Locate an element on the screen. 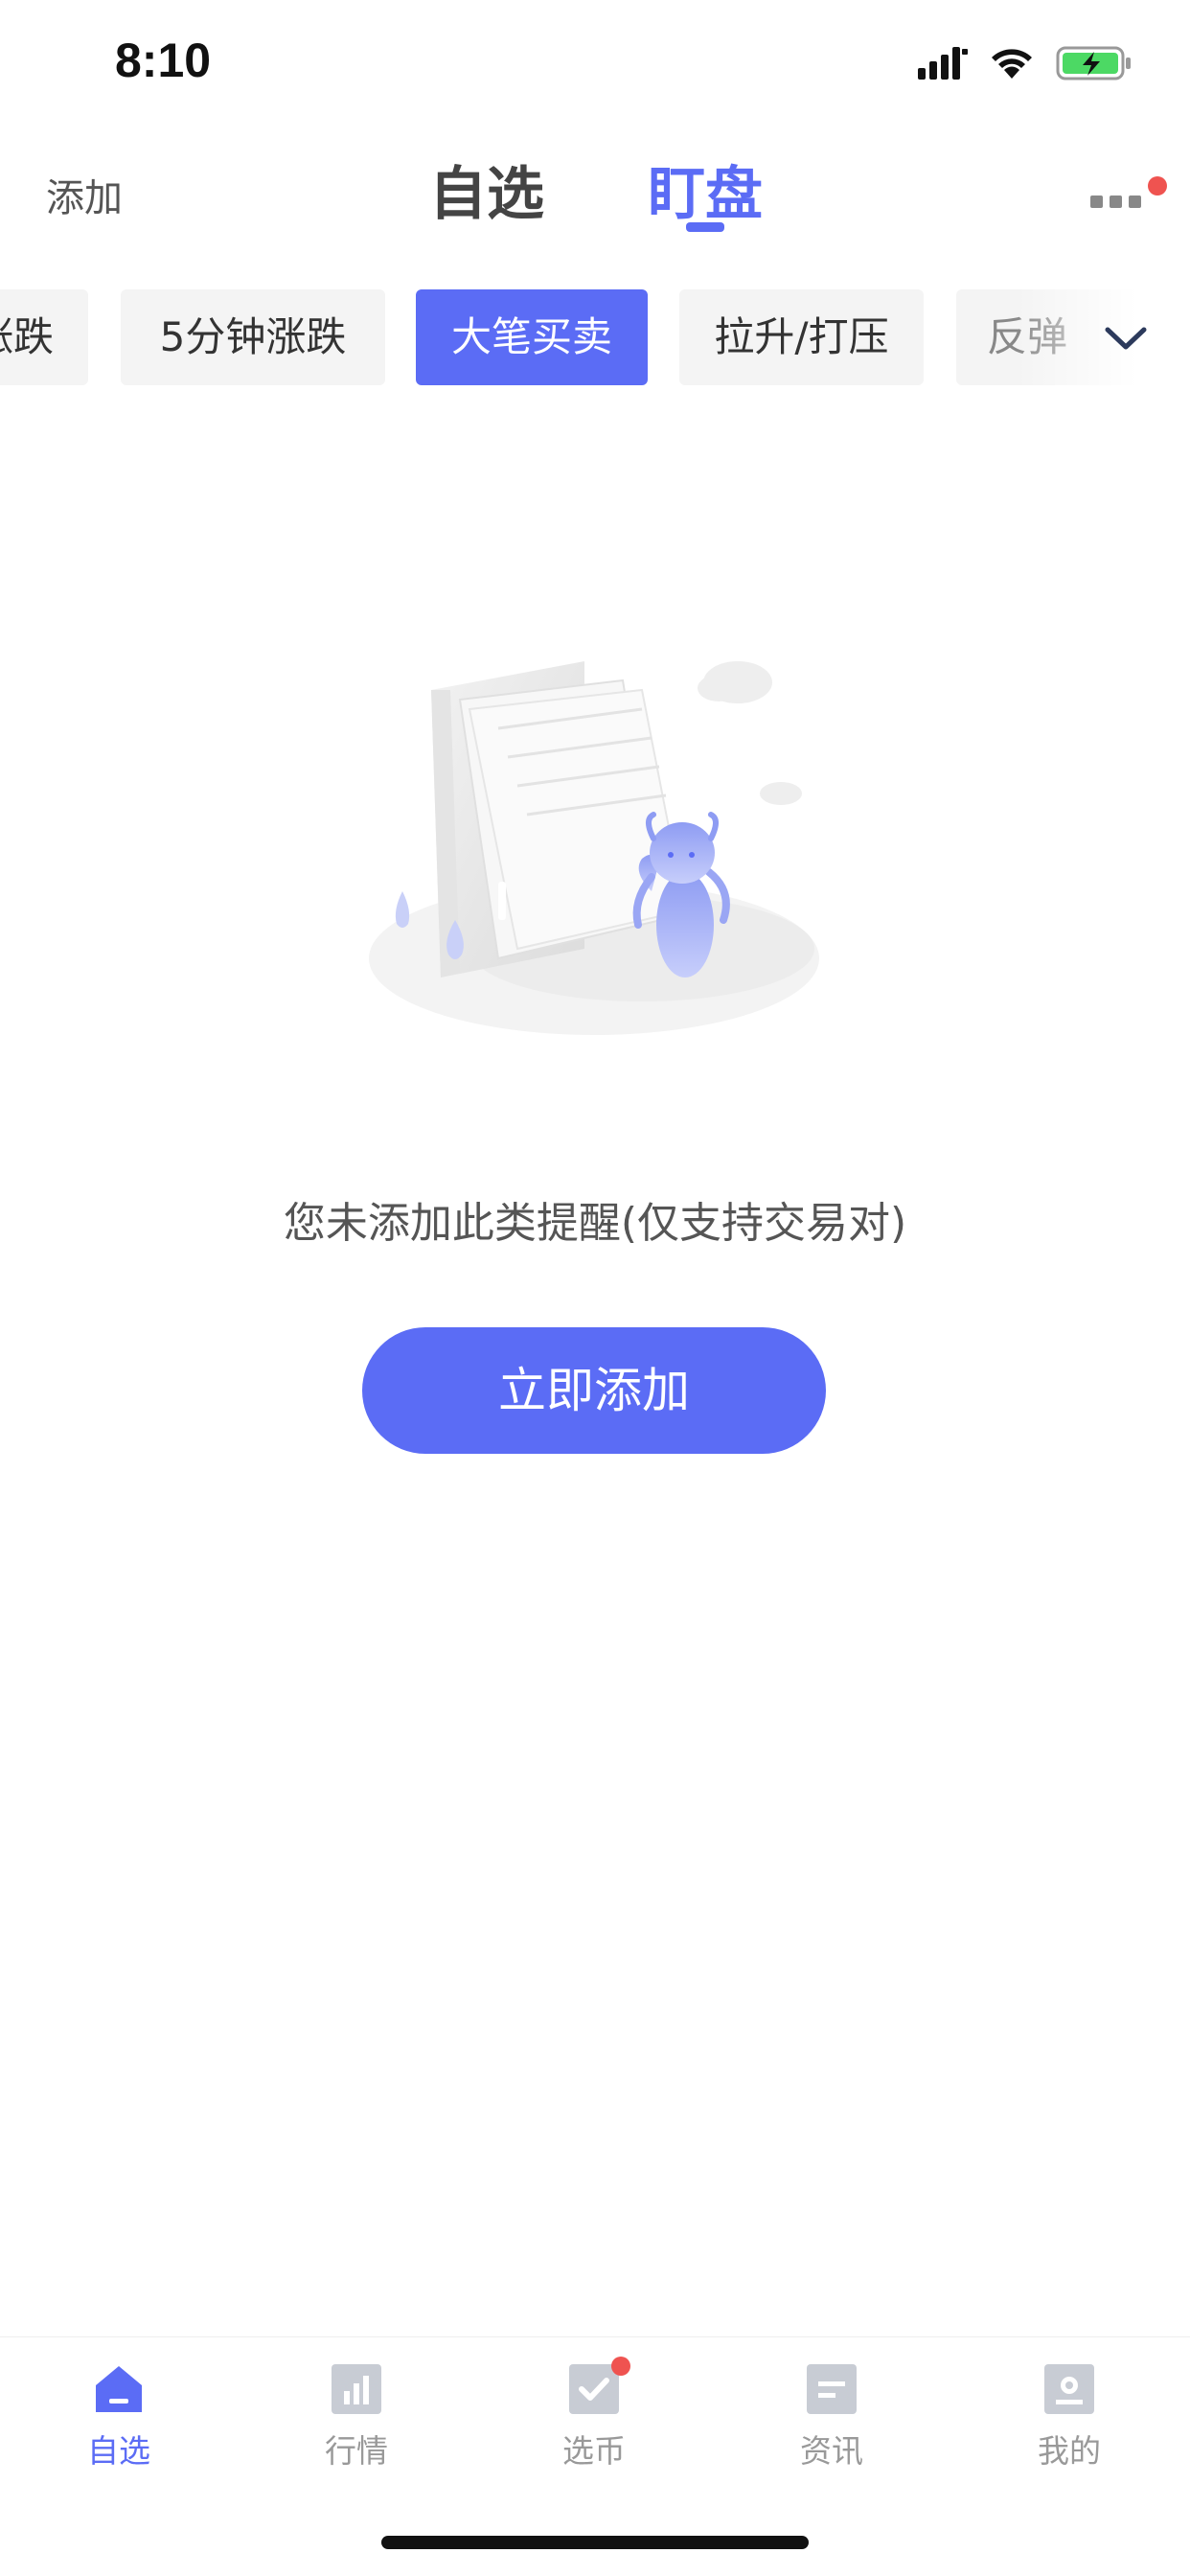  nav-item-news: 资讯 is located at coordinates (832, 2409).